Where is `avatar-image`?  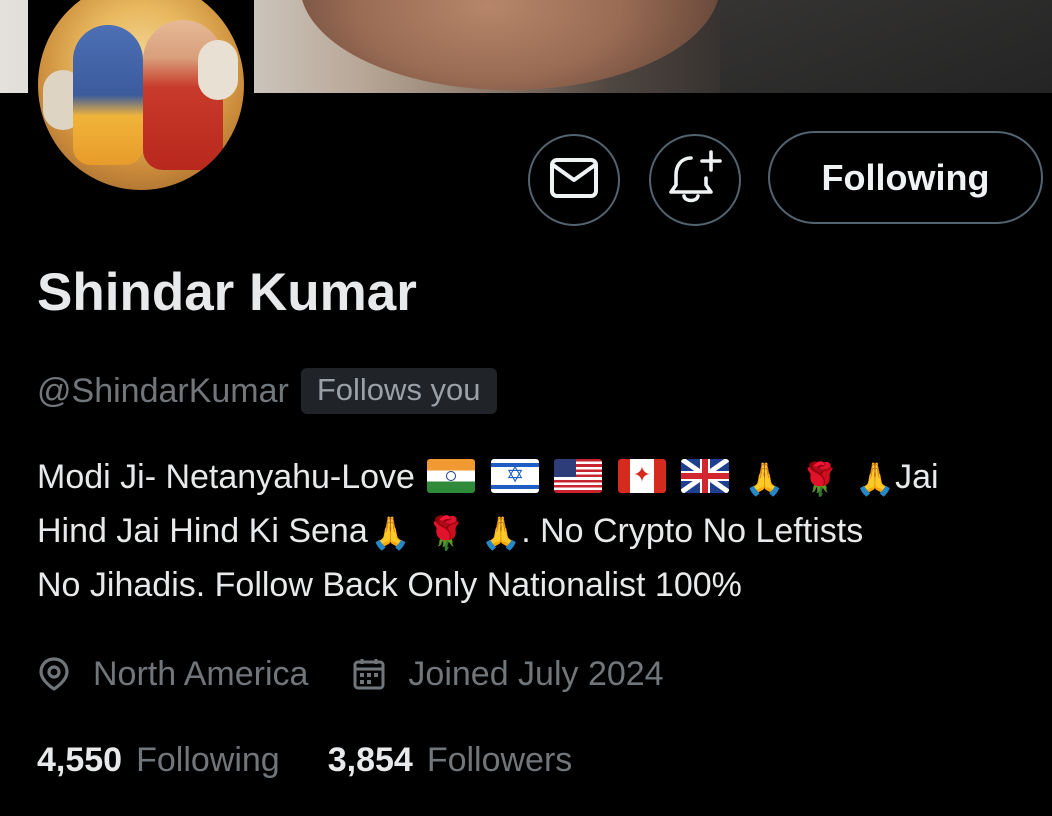 avatar-image is located at coordinates (141, 95).